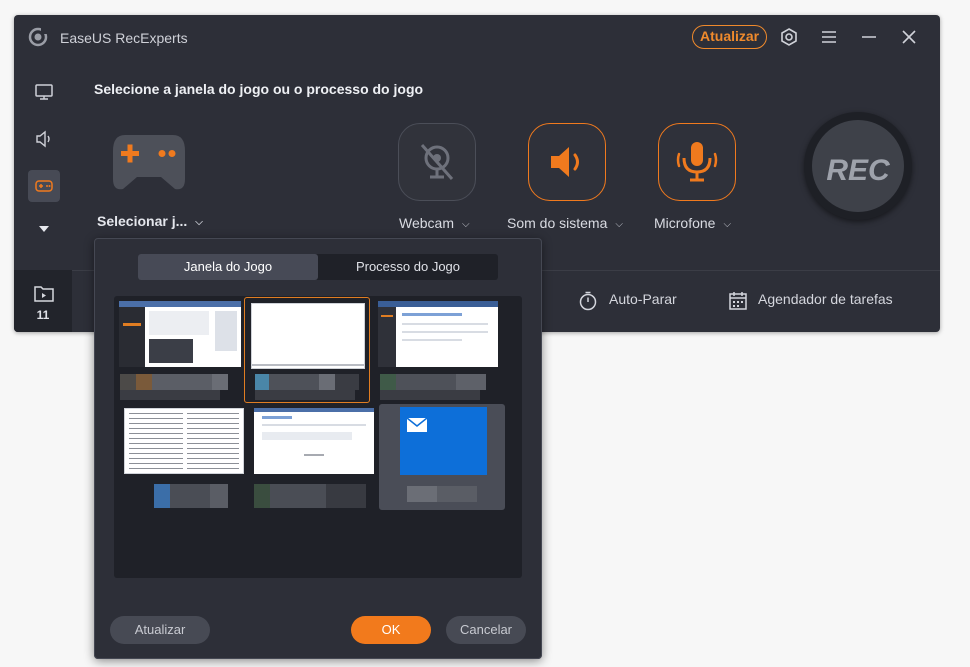 Image resolution: width=970 pixels, height=667 pixels. I want to click on speaker-icon, so click(565, 162).